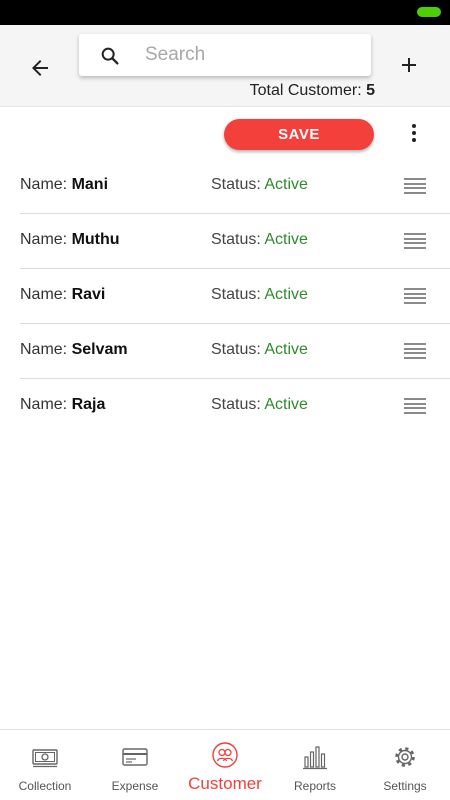 Image resolution: width=450 pixels, height=800 pixels. I want to click on add-customer-button, so click(409, 65).